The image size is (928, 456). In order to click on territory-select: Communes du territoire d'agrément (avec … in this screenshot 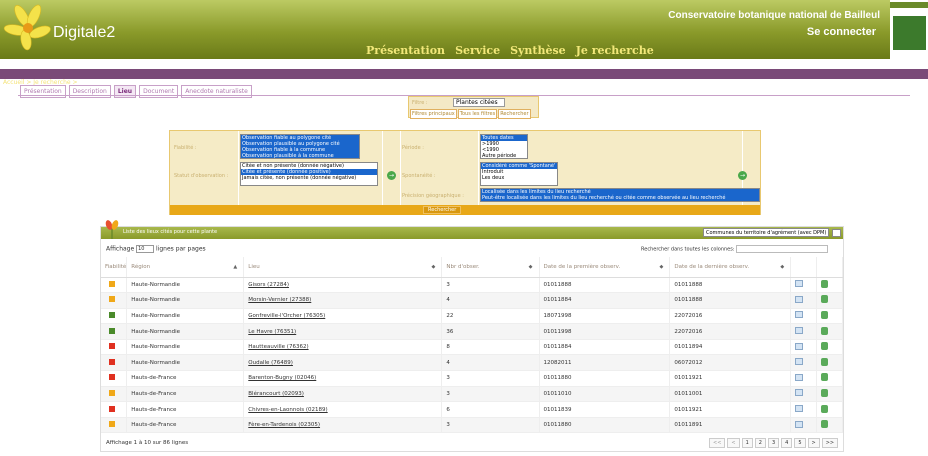, I will do `click(766, 232)`.